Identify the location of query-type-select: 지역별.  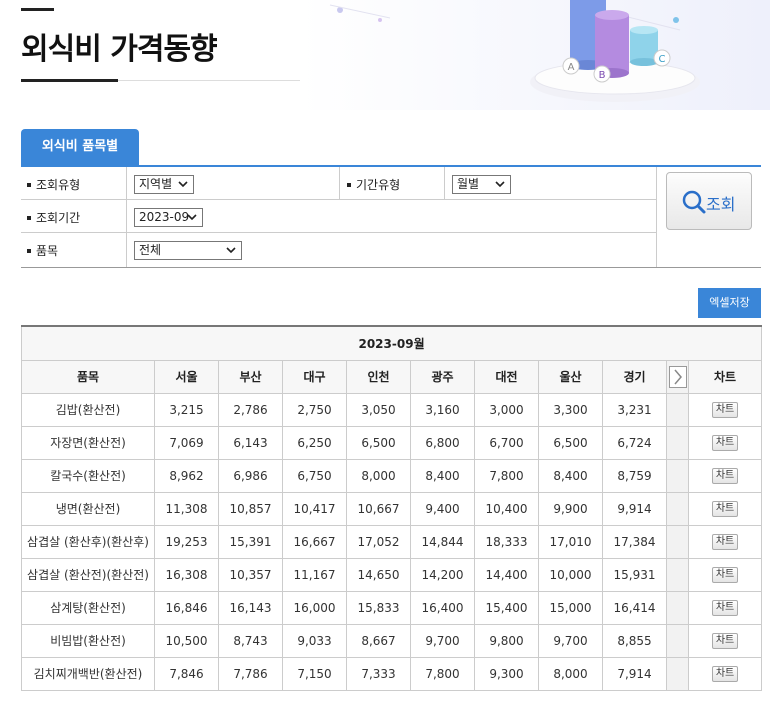
(164, 184).